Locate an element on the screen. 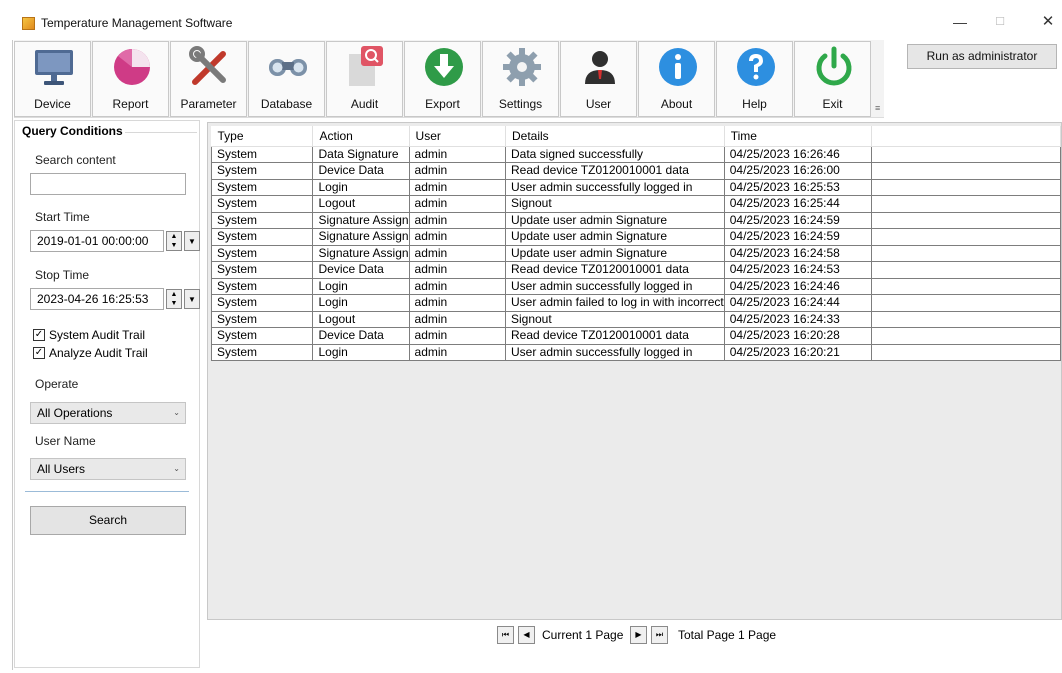  toolbar-exit-label: Exit is located at coordinates (832, 104).